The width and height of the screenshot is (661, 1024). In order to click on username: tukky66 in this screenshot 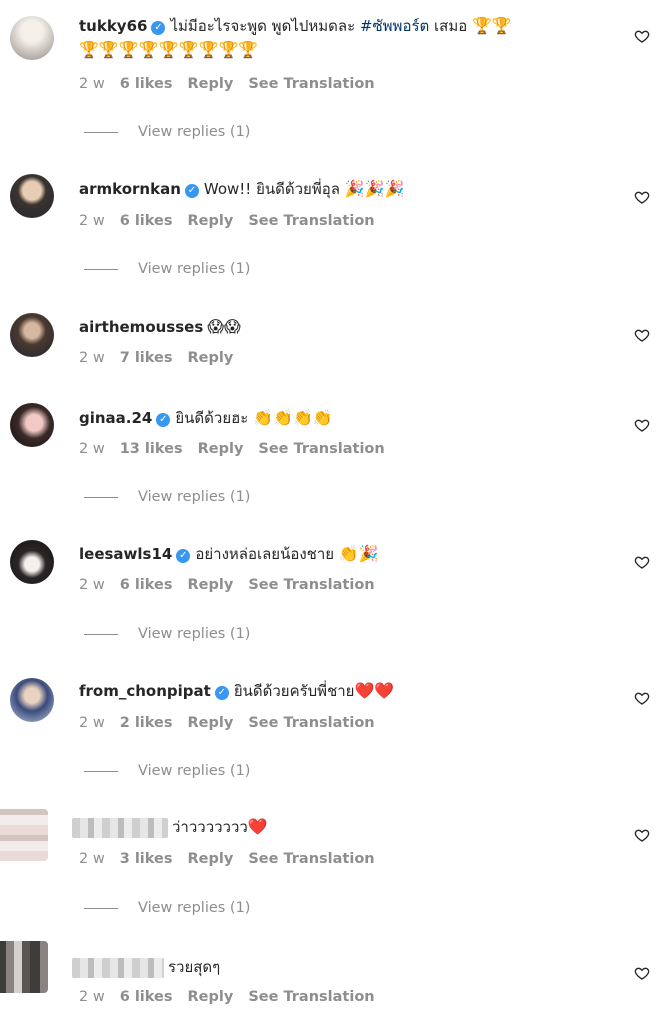, I will do `click(113, 26)`.